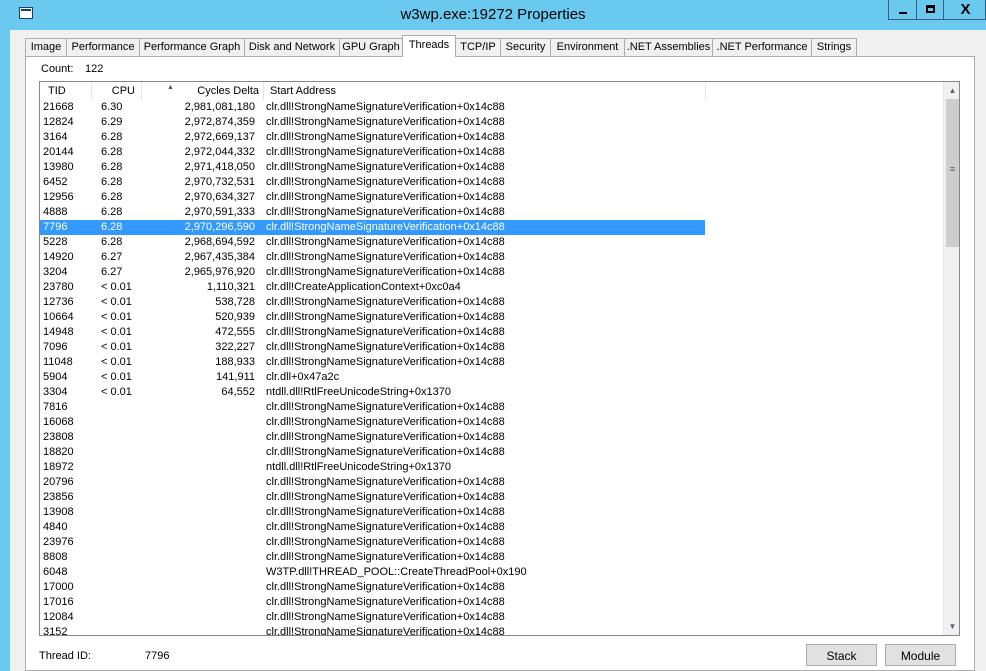 This screenshot has width=986, height=671. I want to click on list-header: TID ▲ CPU Cycles Delta Start Address, so click(491, 91).